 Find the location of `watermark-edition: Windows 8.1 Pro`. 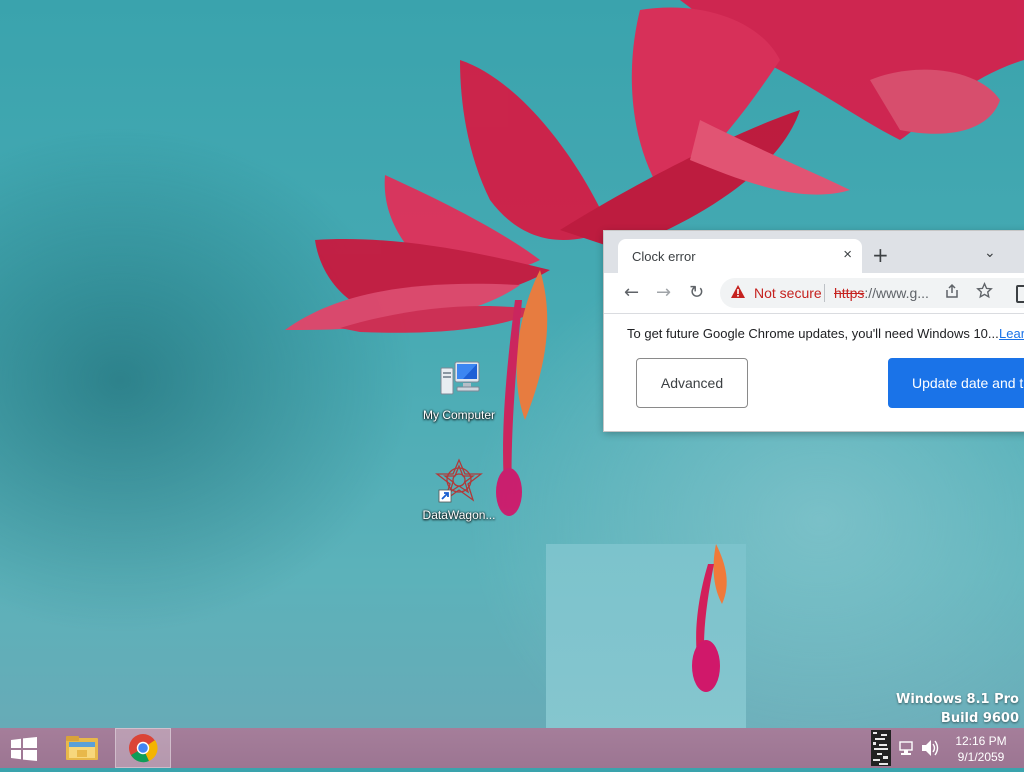

watermark-edition: Windows 8.1 Pro is located at coordinates (957, 699).